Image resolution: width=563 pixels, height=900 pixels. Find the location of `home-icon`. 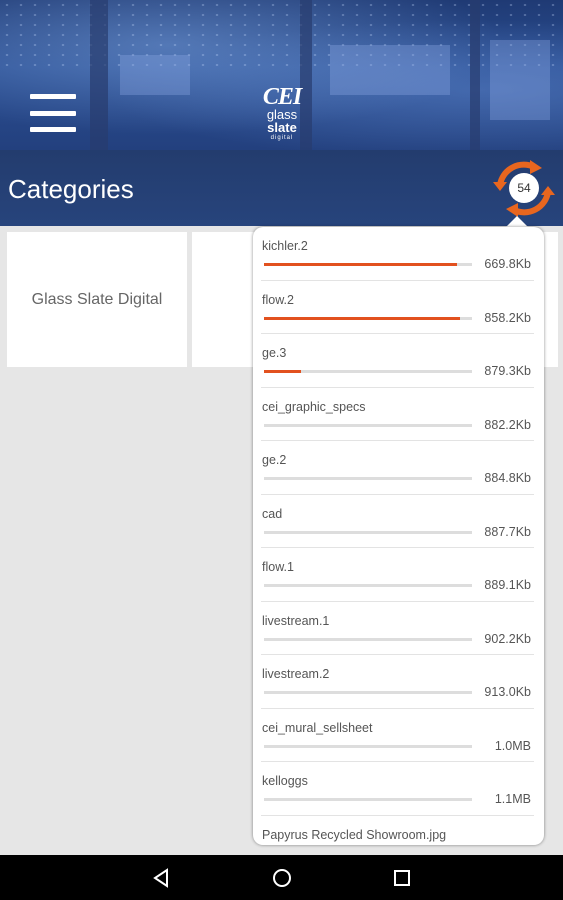

home-icon is located at coordinates (282, 878).